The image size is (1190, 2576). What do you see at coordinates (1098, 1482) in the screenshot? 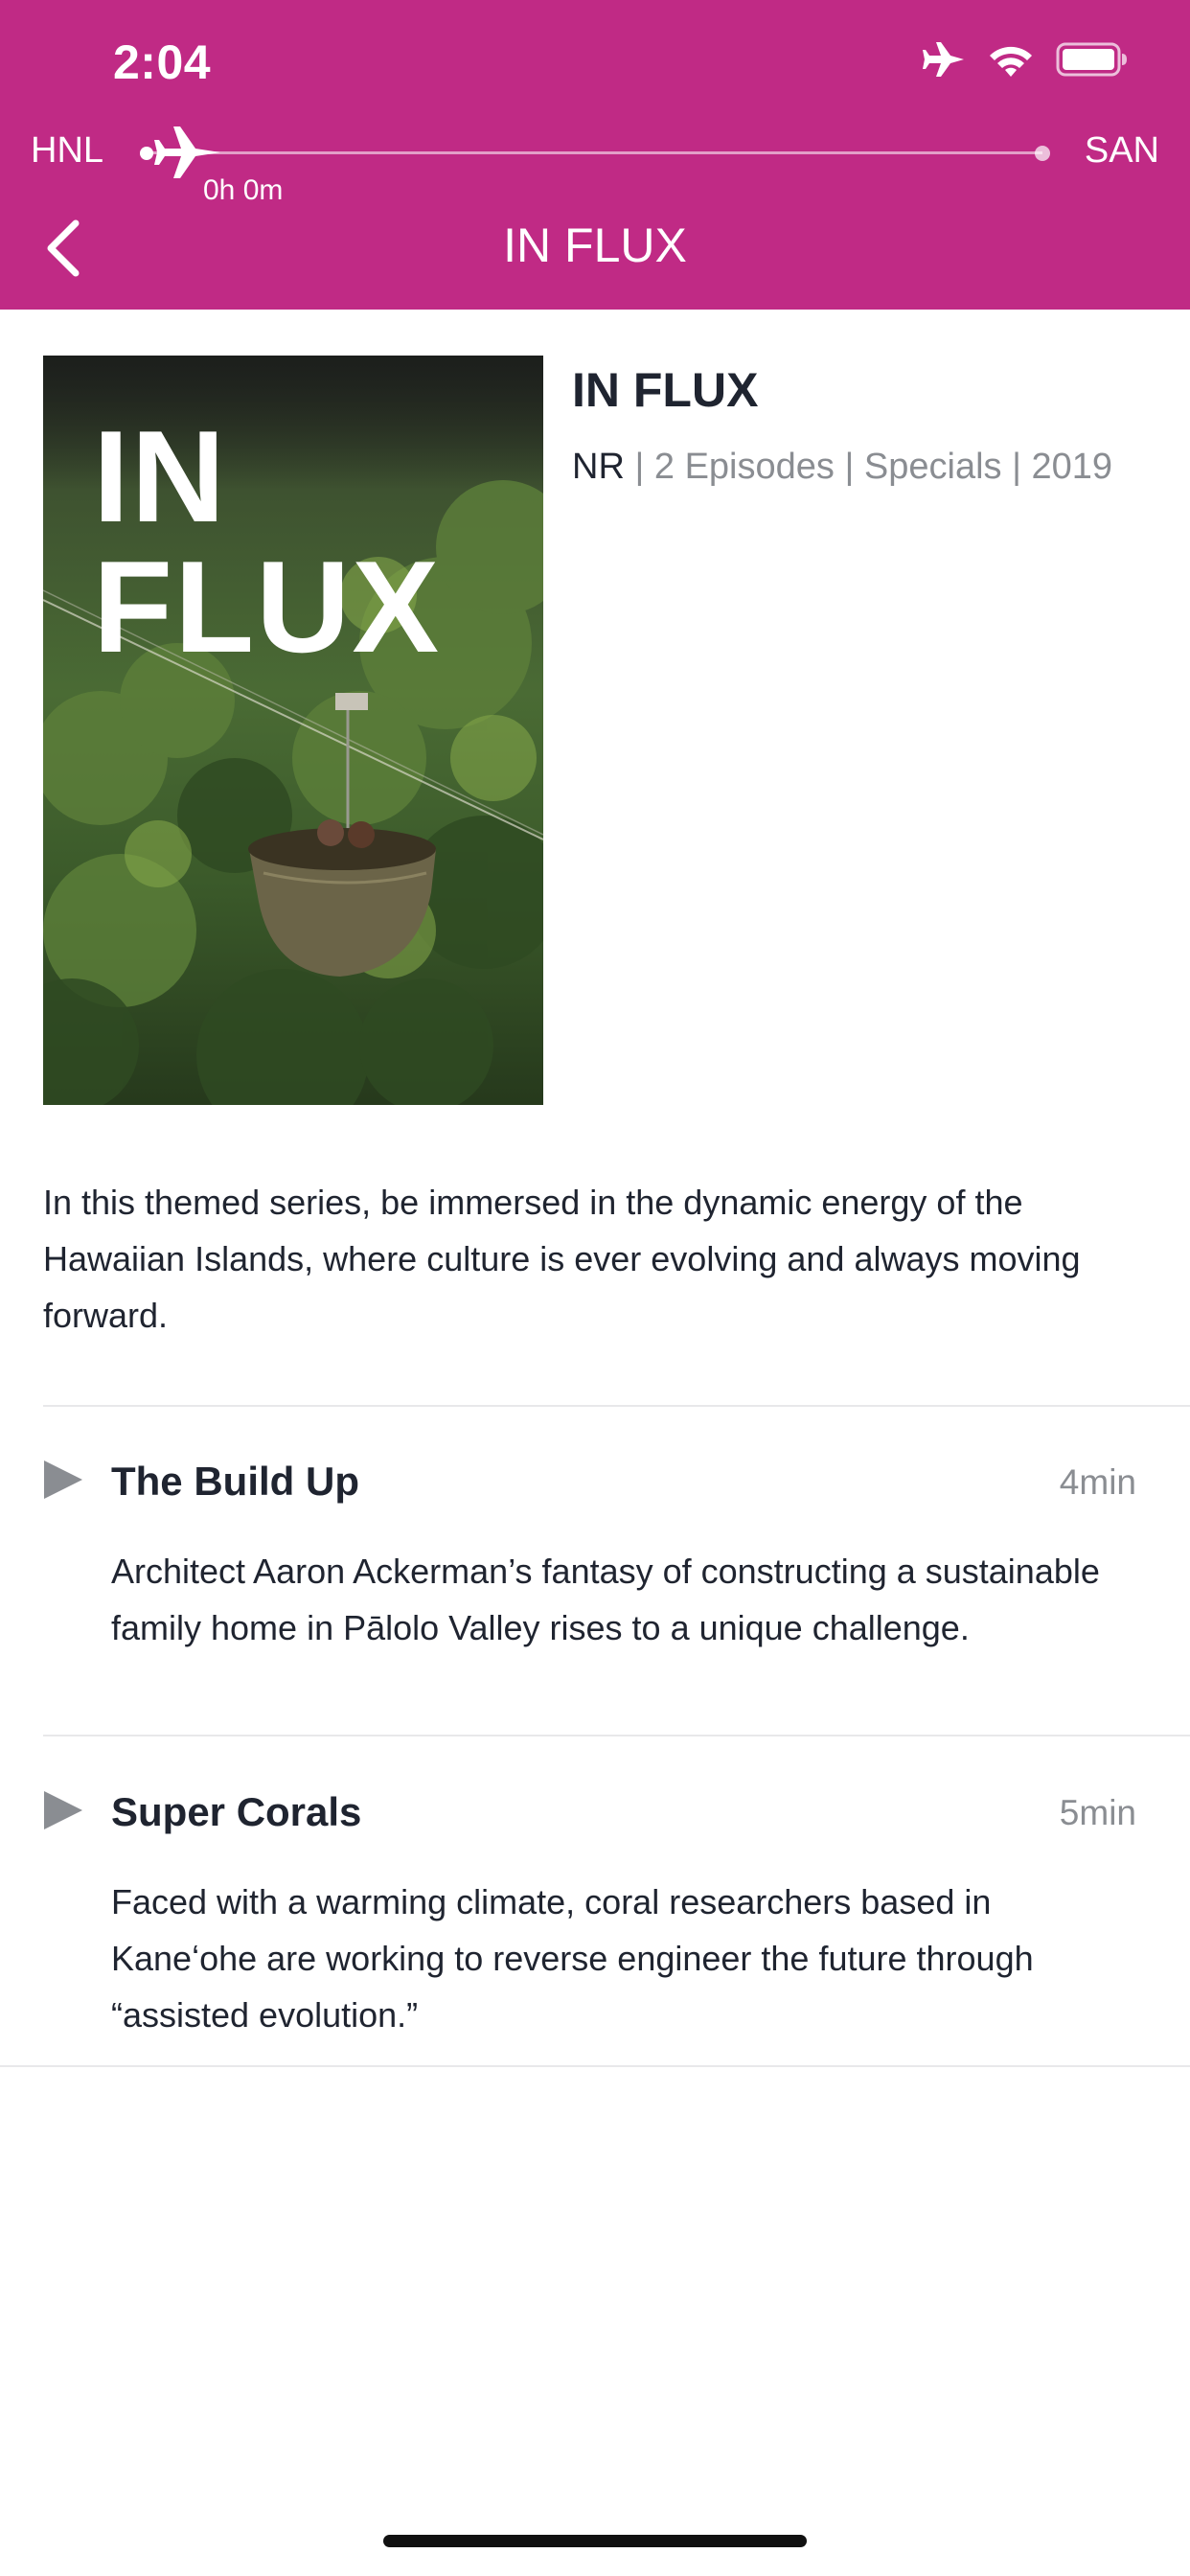
I see `episode-duration: 4min` at bounding box center [1098, 1482].